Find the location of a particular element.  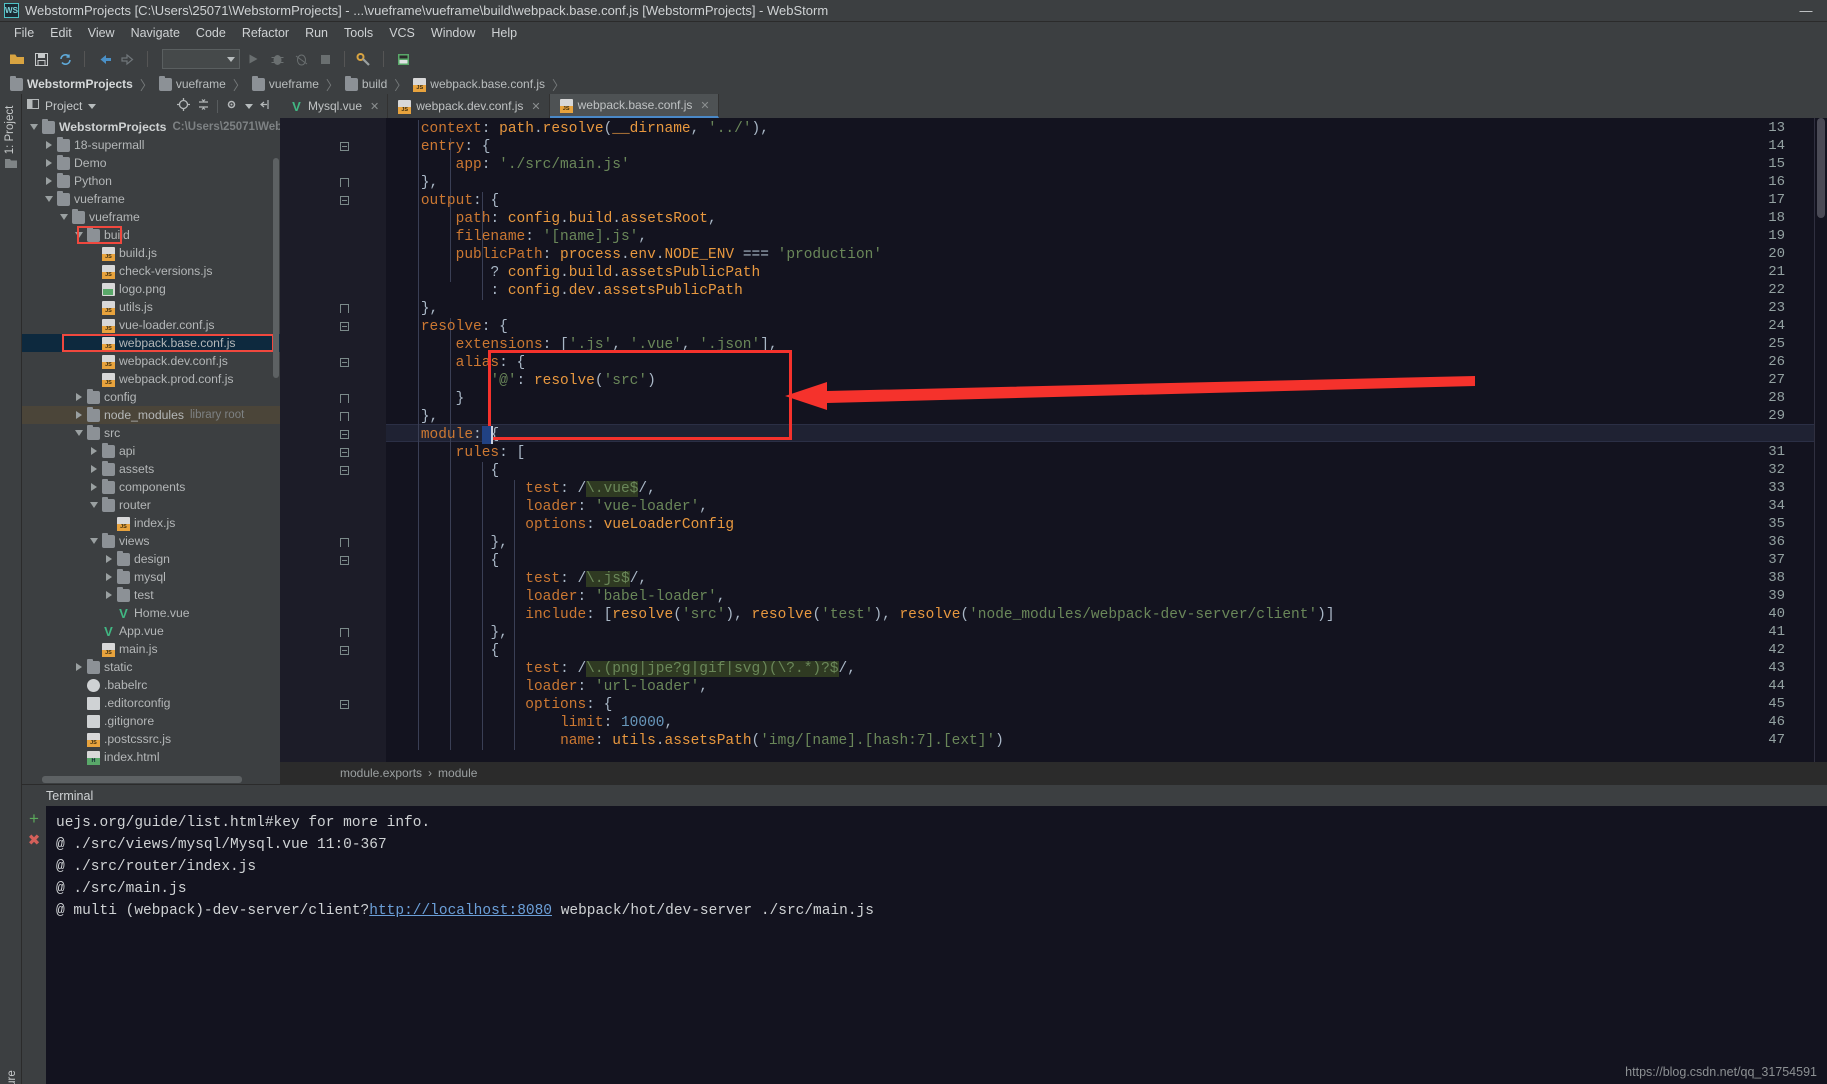

menu-item-vcs: VCS is located at coordinates (402, 33).